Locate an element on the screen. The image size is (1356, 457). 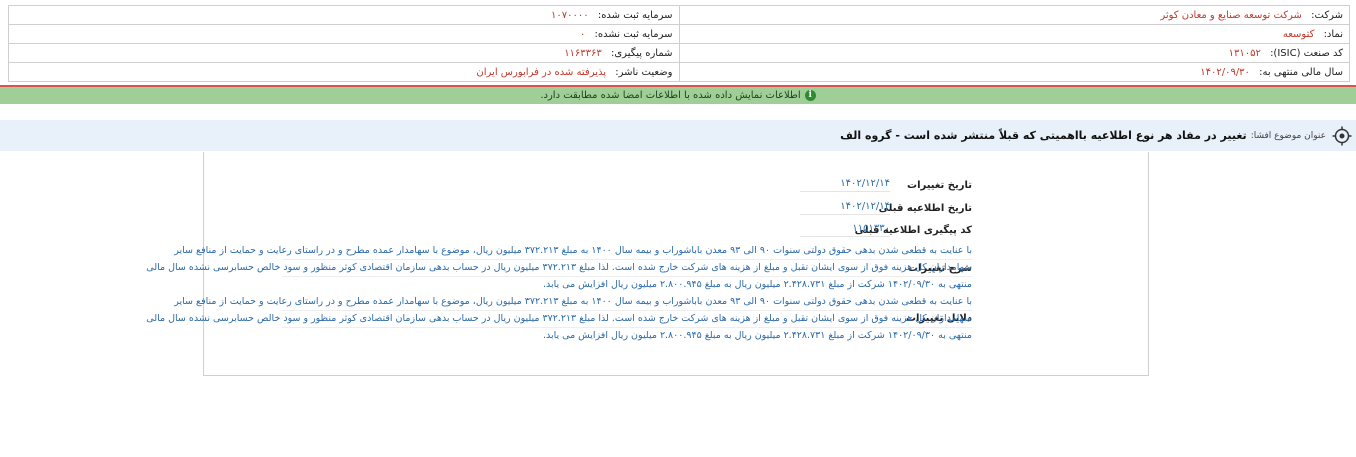
prev-date-label: تاریخ اطلاعیه قبلی is located at coordinates (925, 208).